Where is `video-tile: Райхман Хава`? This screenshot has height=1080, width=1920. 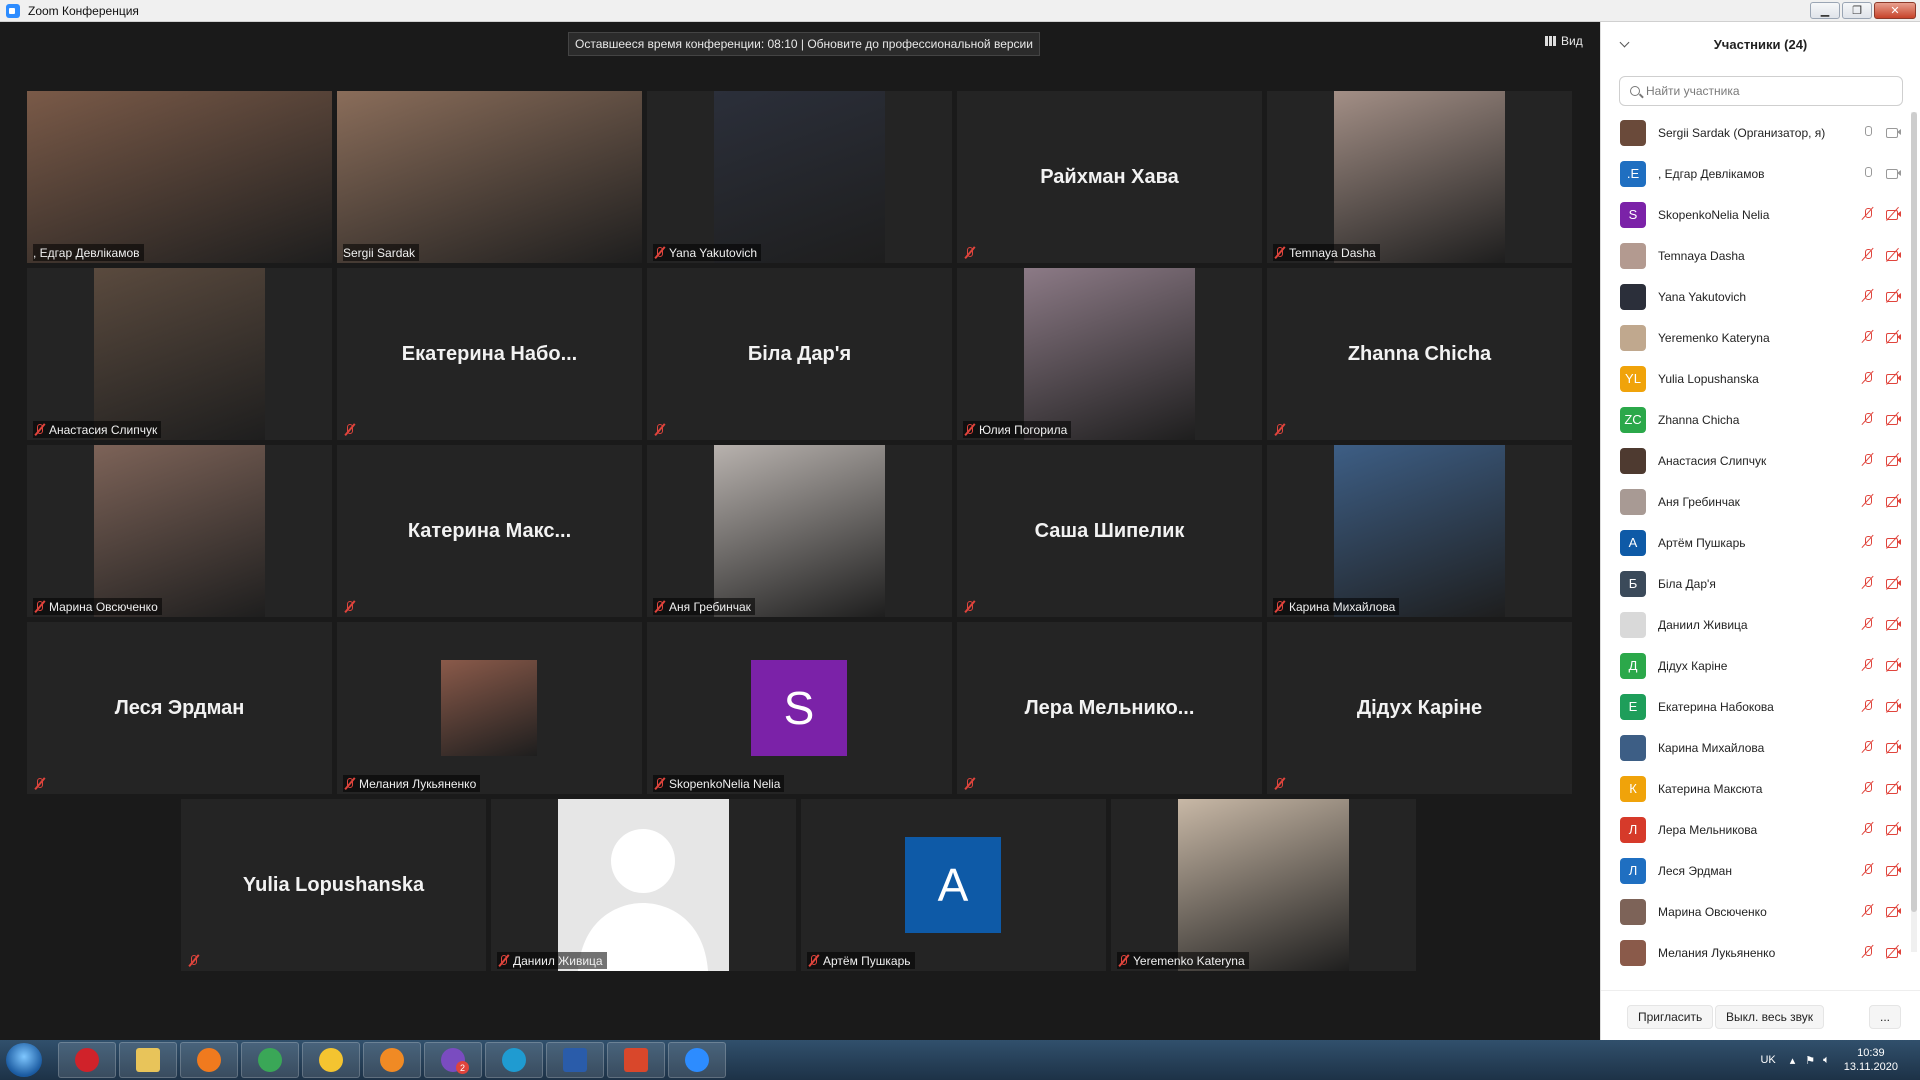
video-tile: Райхман Хава is located at coordinates (1109, 177).